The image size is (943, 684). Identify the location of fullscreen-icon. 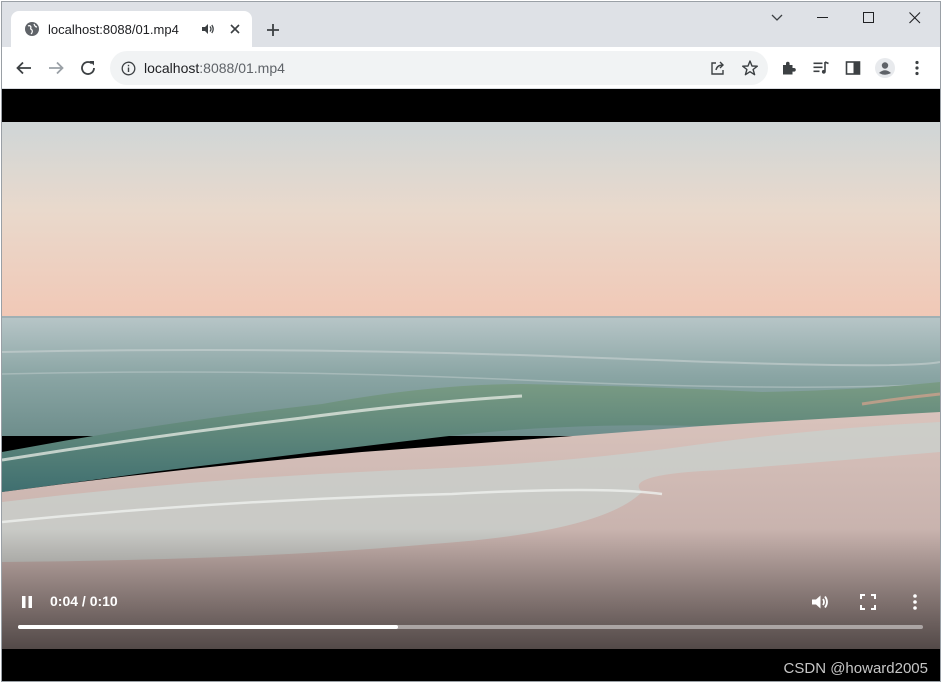
(868, 602).